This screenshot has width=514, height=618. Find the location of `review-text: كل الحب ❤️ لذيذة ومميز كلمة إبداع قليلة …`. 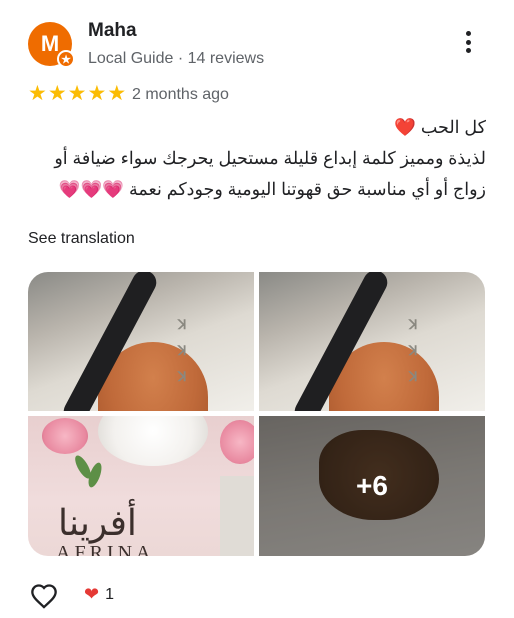

review-text: كل الحب ❤️ لذيذة ومميز كلمة إبداع قليلة … is located at coordinates (257, 158).